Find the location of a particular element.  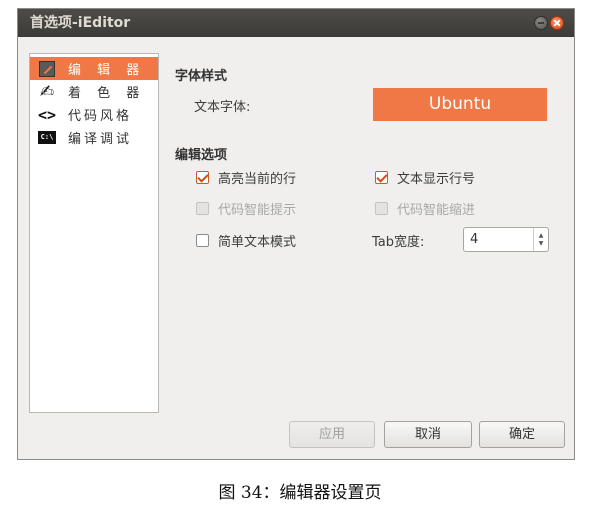

editor-icon is located at coordinates (47, 69).